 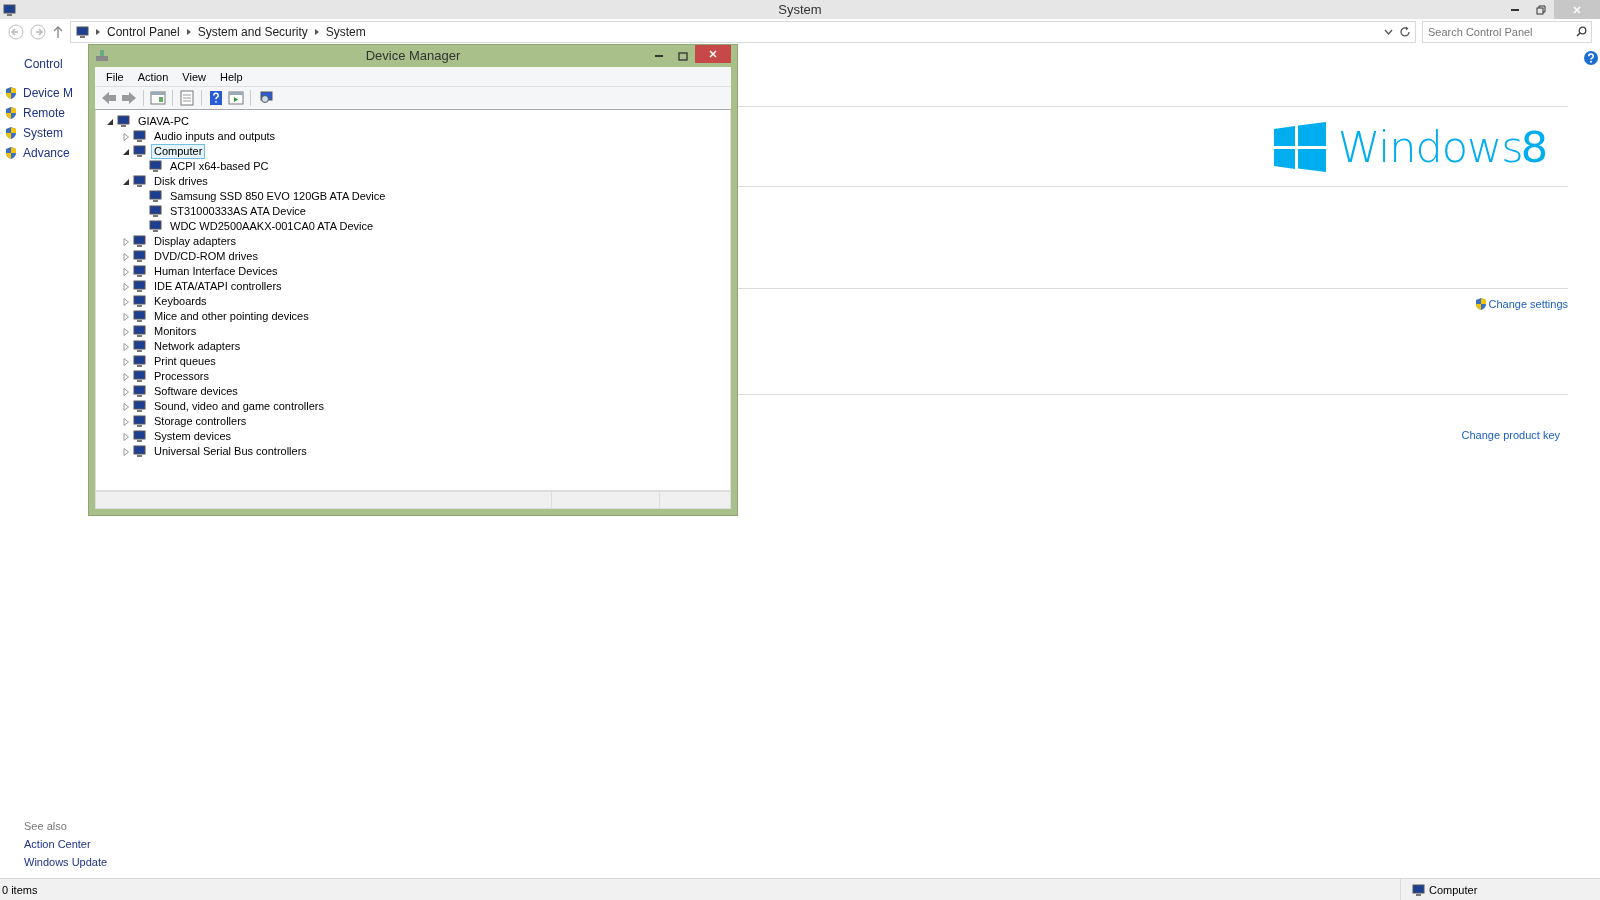 What do you see at coordinates (239, 406) in the screenshot?
I see `tree-item: Sound, video and game controllers` at bounding box center [239, 406].